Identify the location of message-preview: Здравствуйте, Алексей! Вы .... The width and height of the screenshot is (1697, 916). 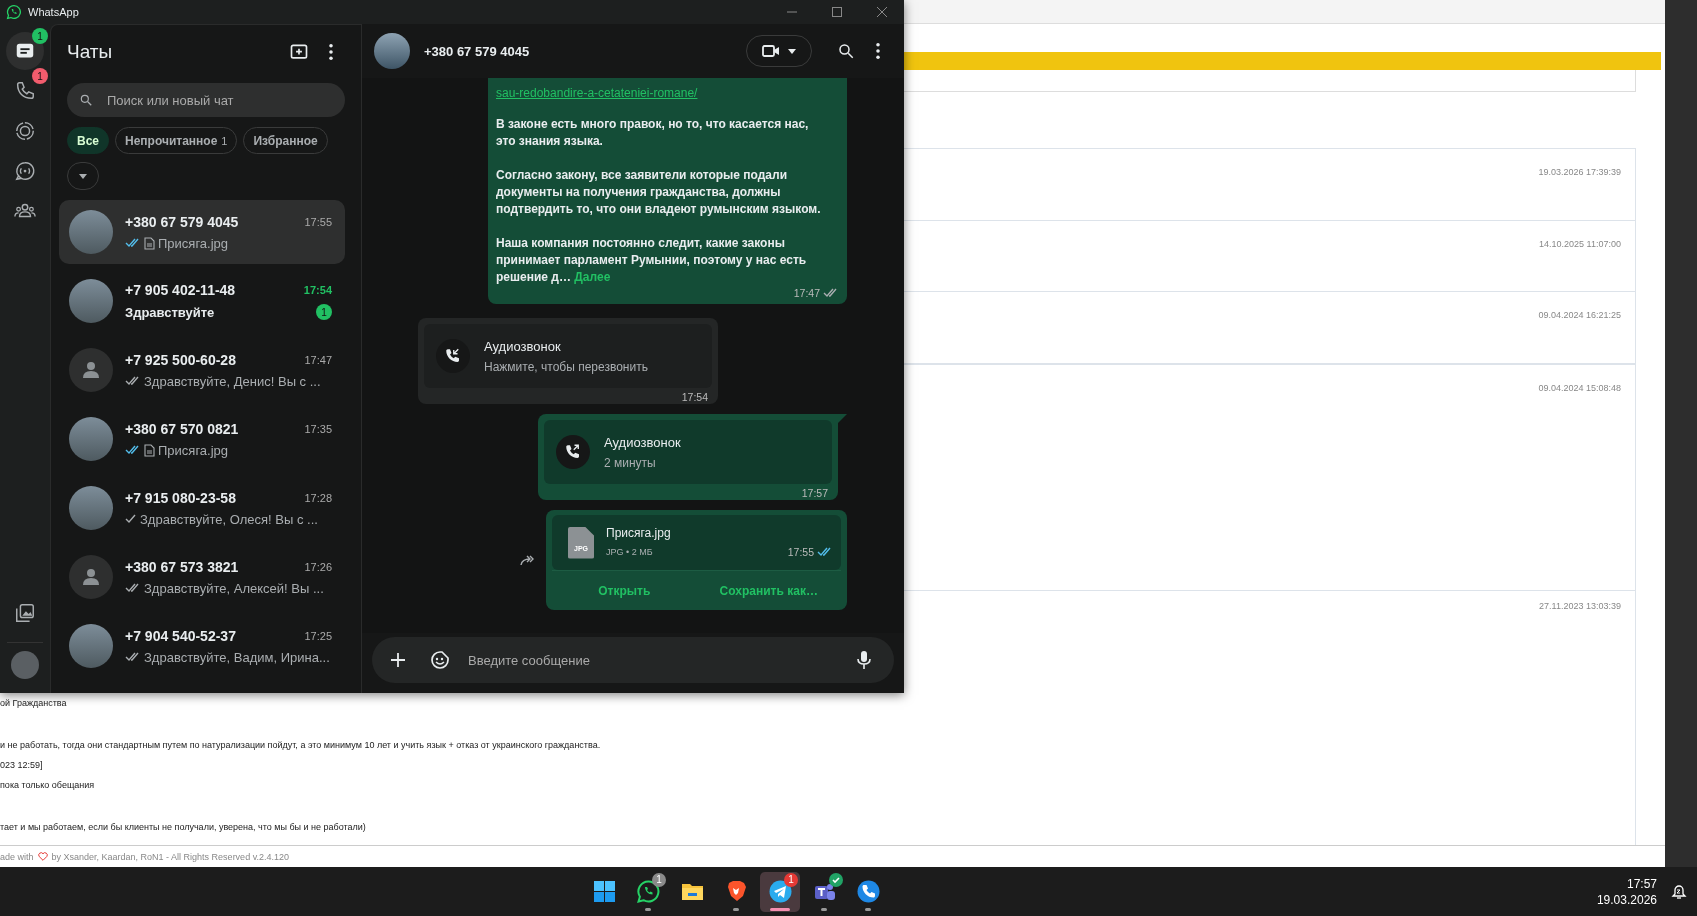
(234, 588).